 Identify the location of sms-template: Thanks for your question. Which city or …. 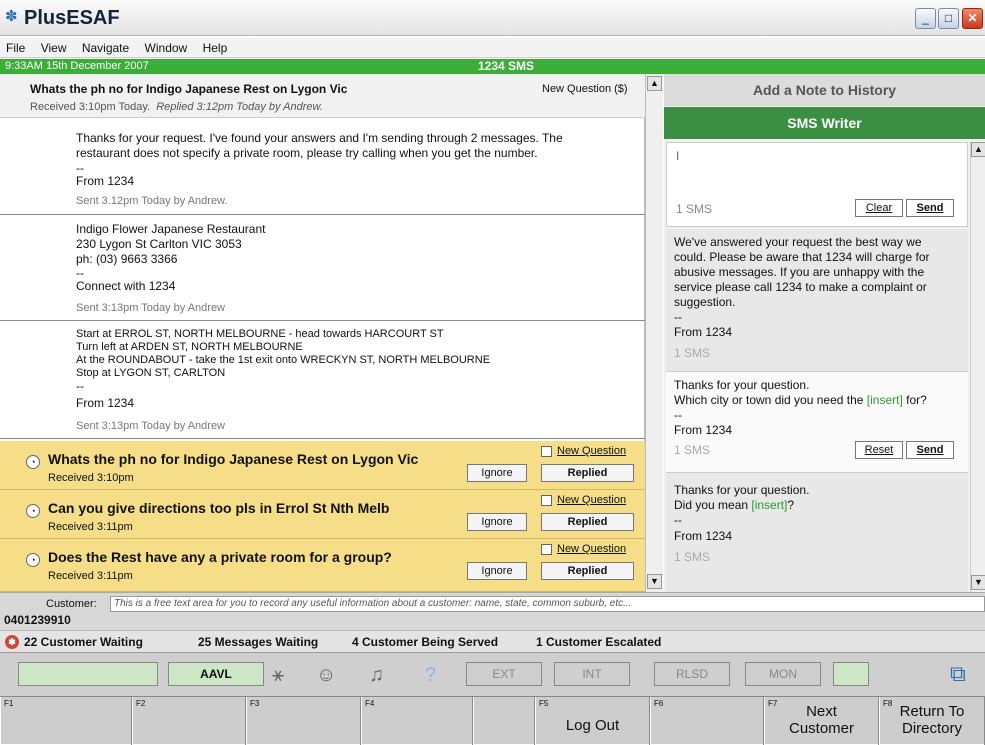
(817, 422).